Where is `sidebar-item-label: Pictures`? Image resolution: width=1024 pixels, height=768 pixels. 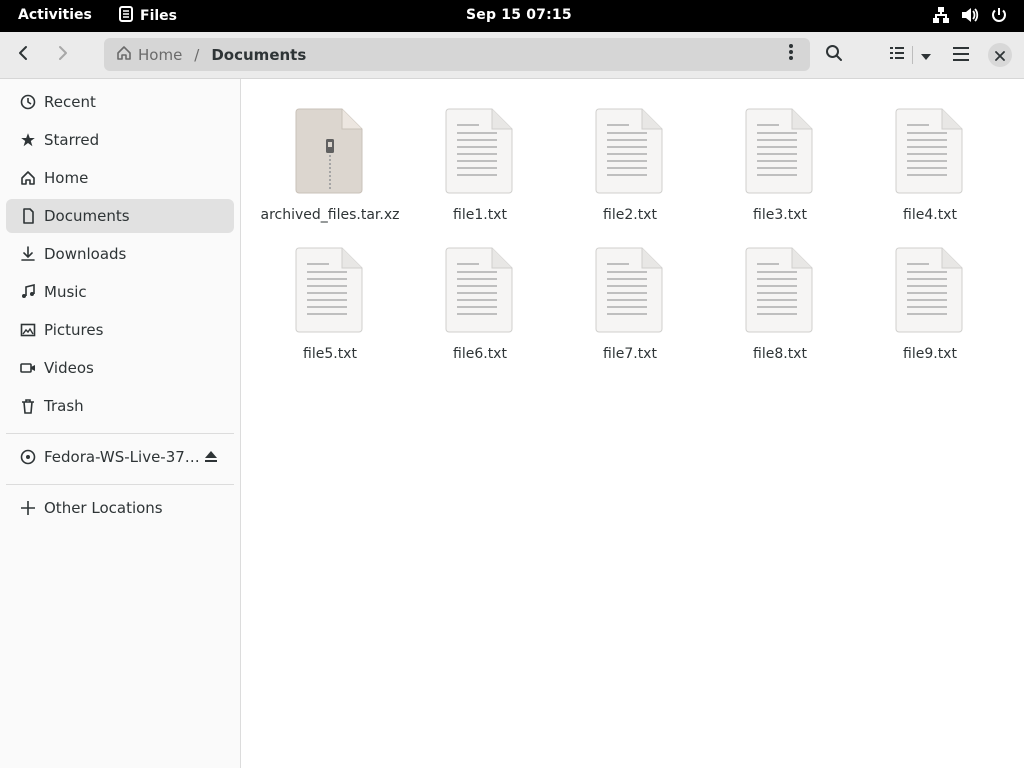
sidebar-item-label: Pictures is located at coordinates (74, 330).